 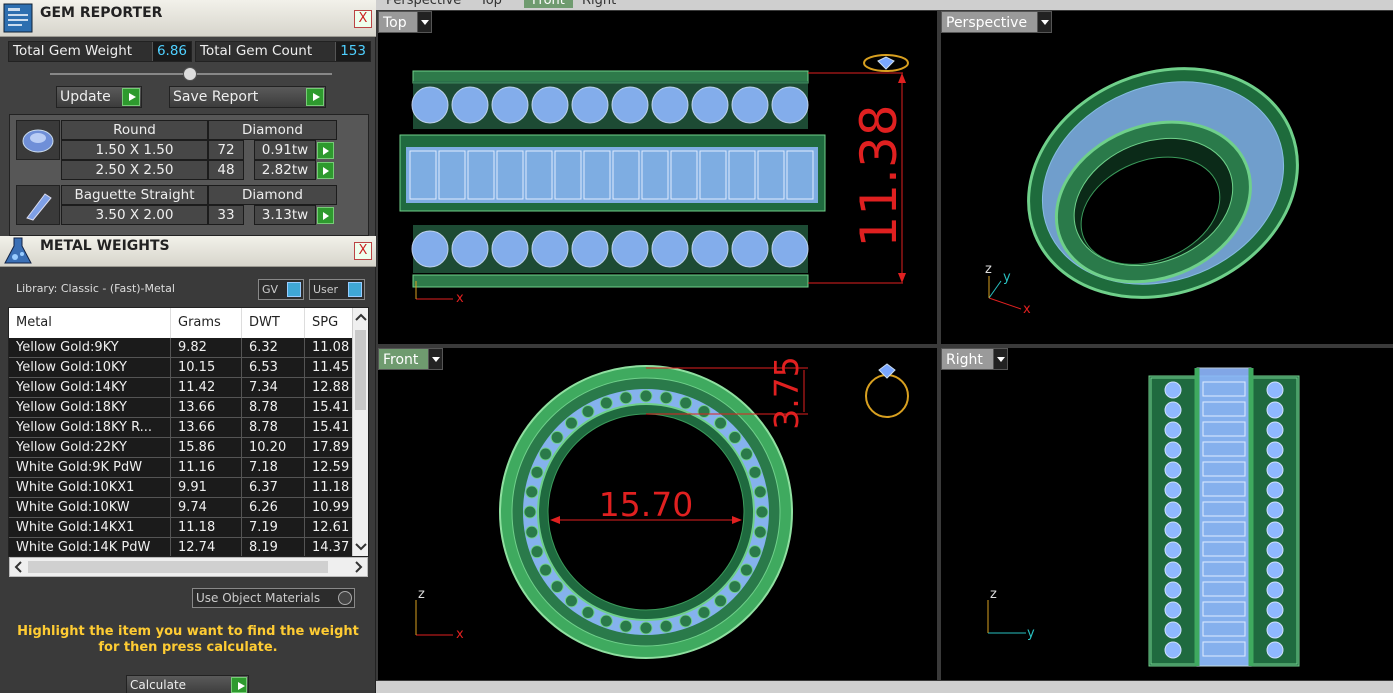 I want to click on grams-value: 15.86, so click(x=206, y=447).